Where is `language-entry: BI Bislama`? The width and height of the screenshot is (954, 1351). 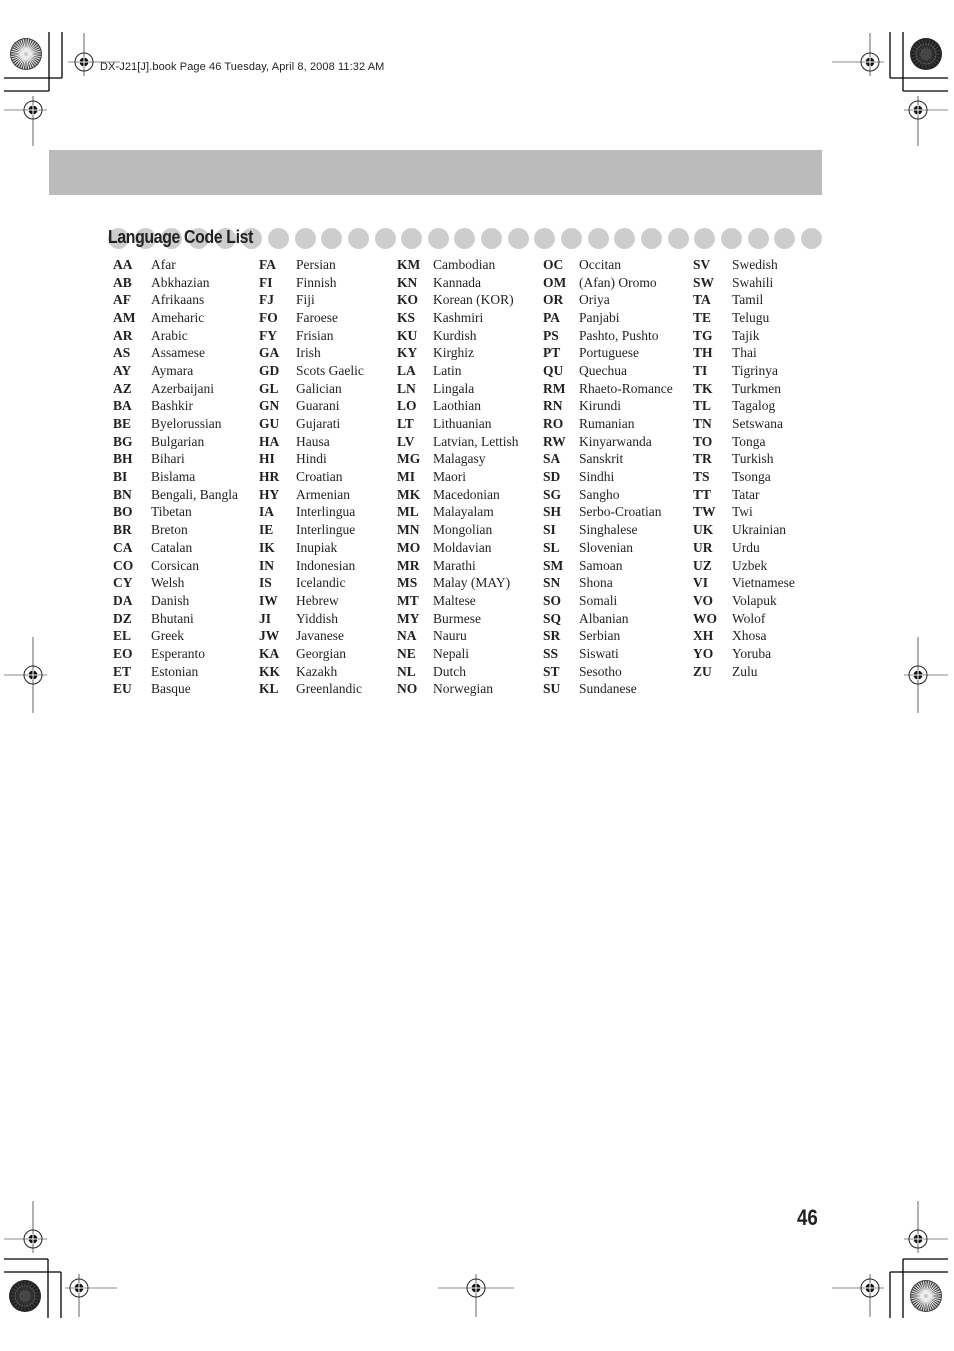 language-entry: BI Bislama is located at coordinates (175, 477).